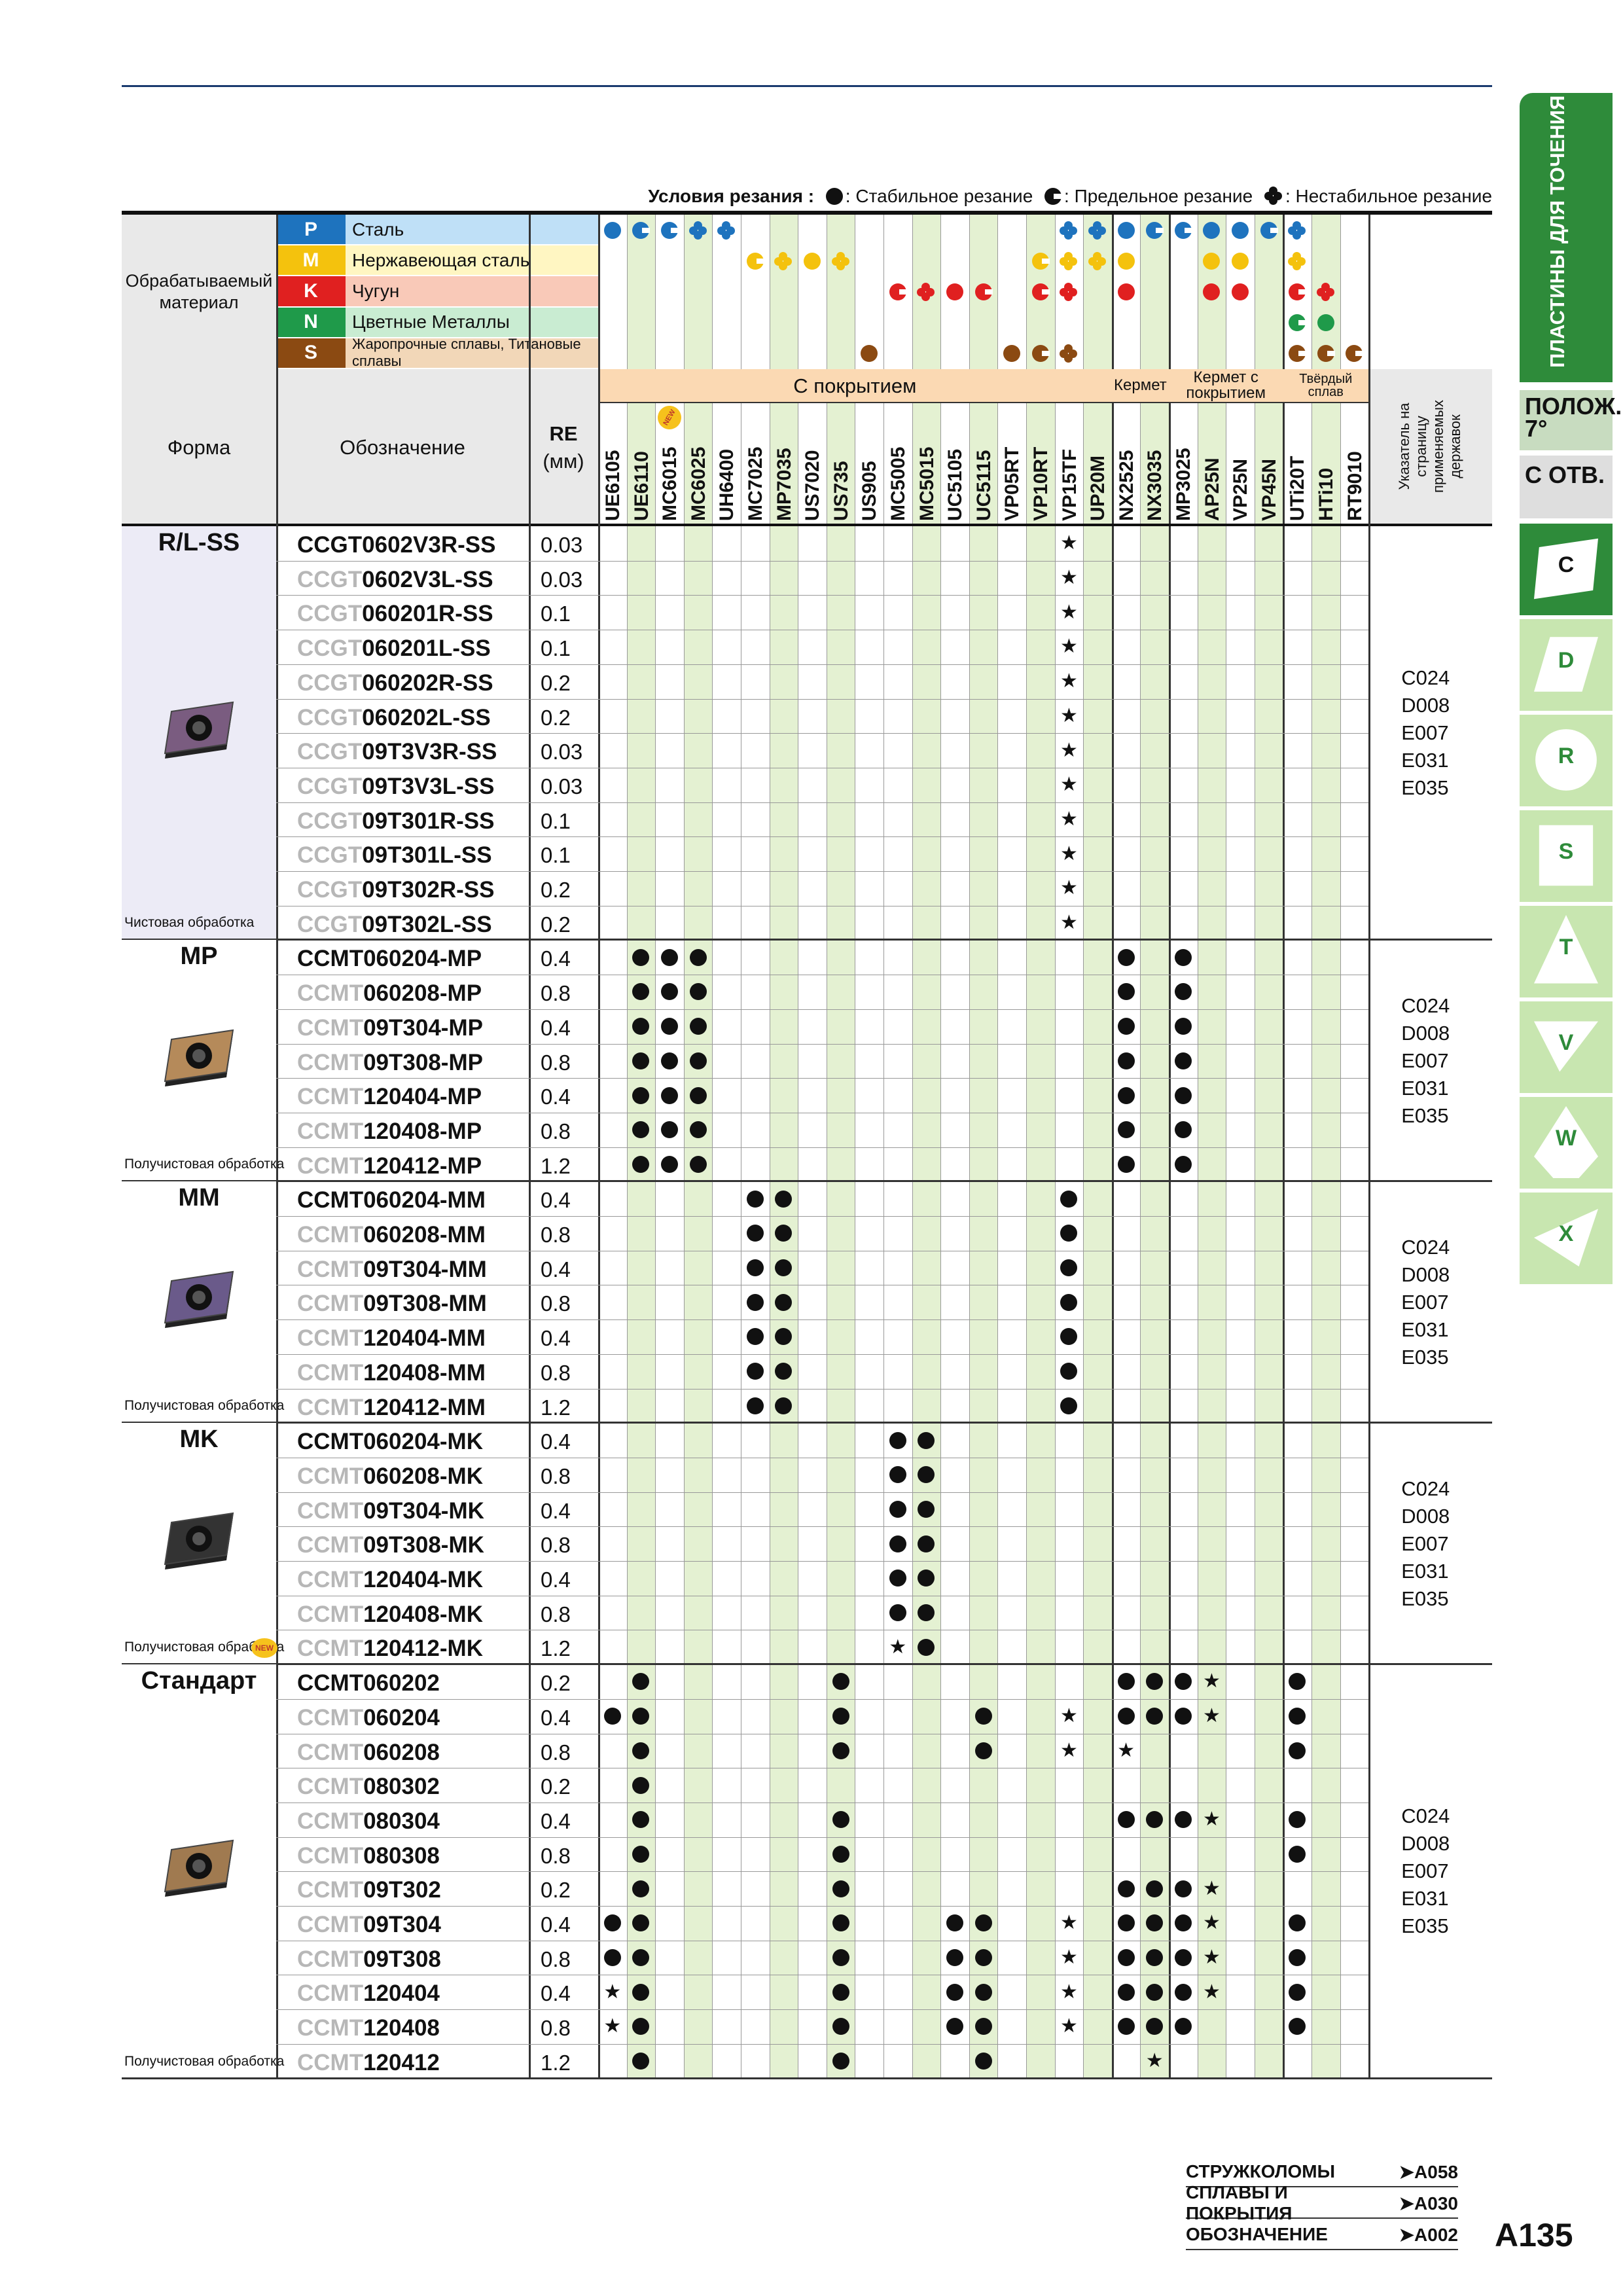 This screenshot has height=2296, width=1623. Describe the element at coordinates (1567, 951) in the screenshot. I see `shape-tab-t: T` at that location.